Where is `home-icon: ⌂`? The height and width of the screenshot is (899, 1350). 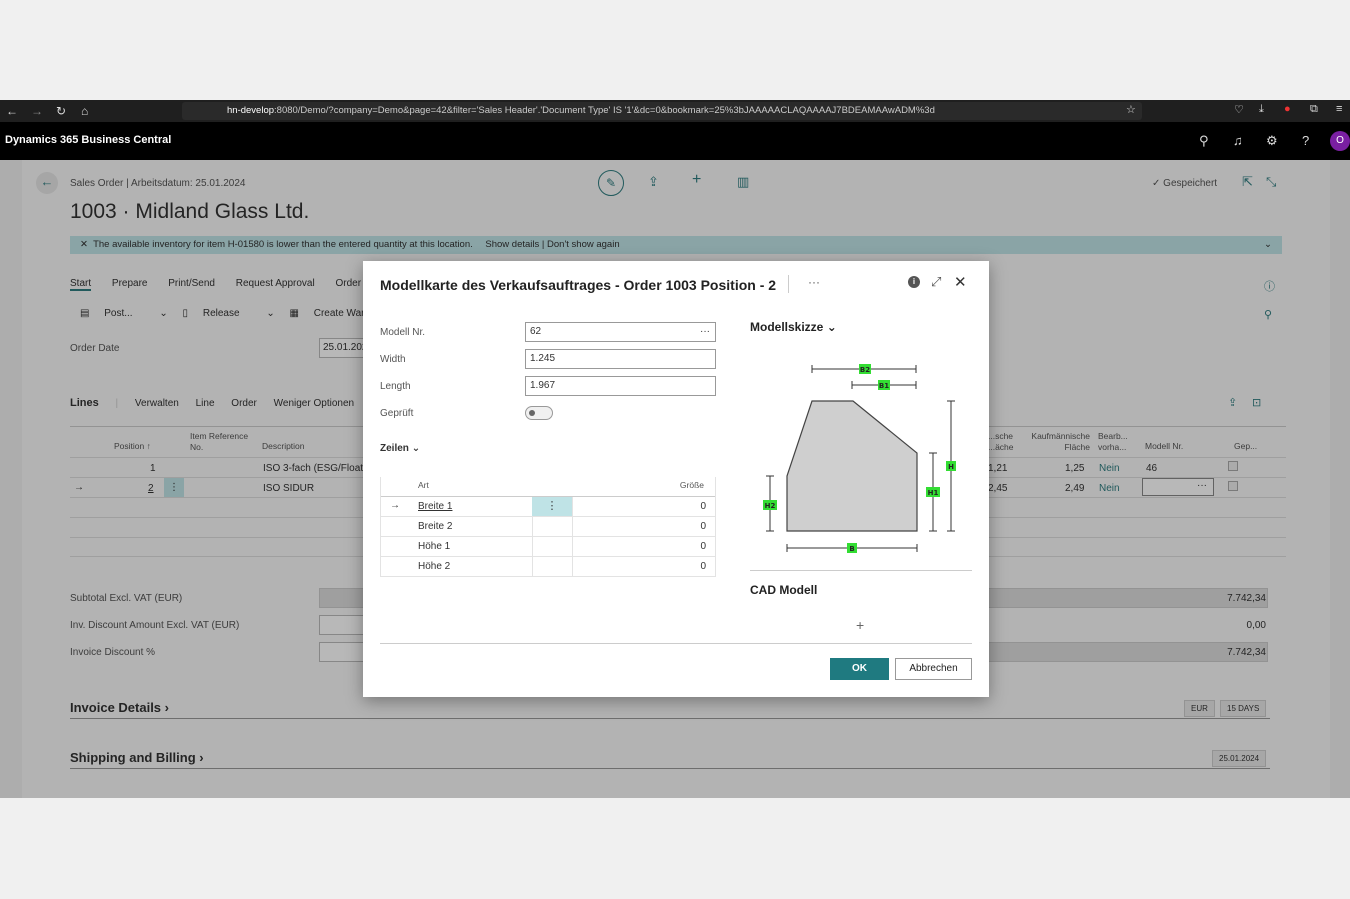
home-icon: ⌂ is located at coordinates (84, 111).